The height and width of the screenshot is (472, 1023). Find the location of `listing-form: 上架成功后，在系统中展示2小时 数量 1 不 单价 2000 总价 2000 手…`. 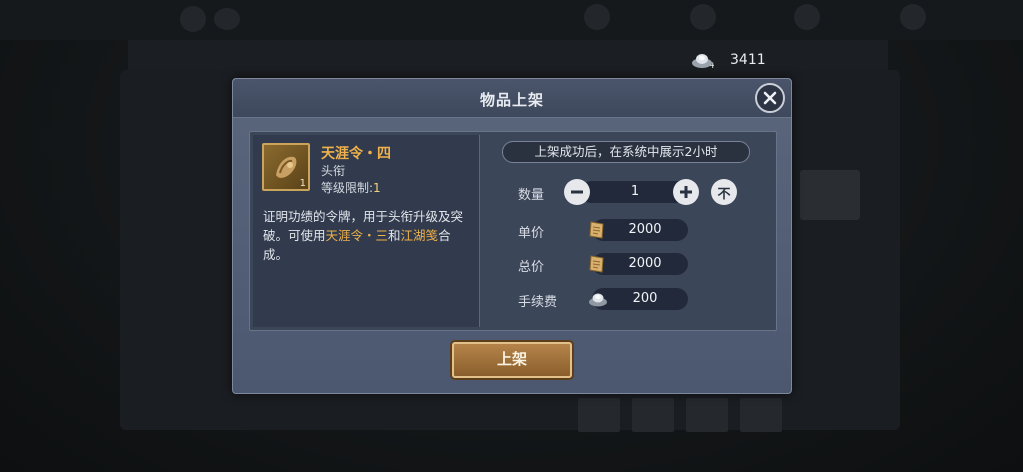

listing-form: 上架成功后，在系统中展示2小时 数量 1 不 单价 2000 总价 2000 手… is located at coordinates (629, 231).